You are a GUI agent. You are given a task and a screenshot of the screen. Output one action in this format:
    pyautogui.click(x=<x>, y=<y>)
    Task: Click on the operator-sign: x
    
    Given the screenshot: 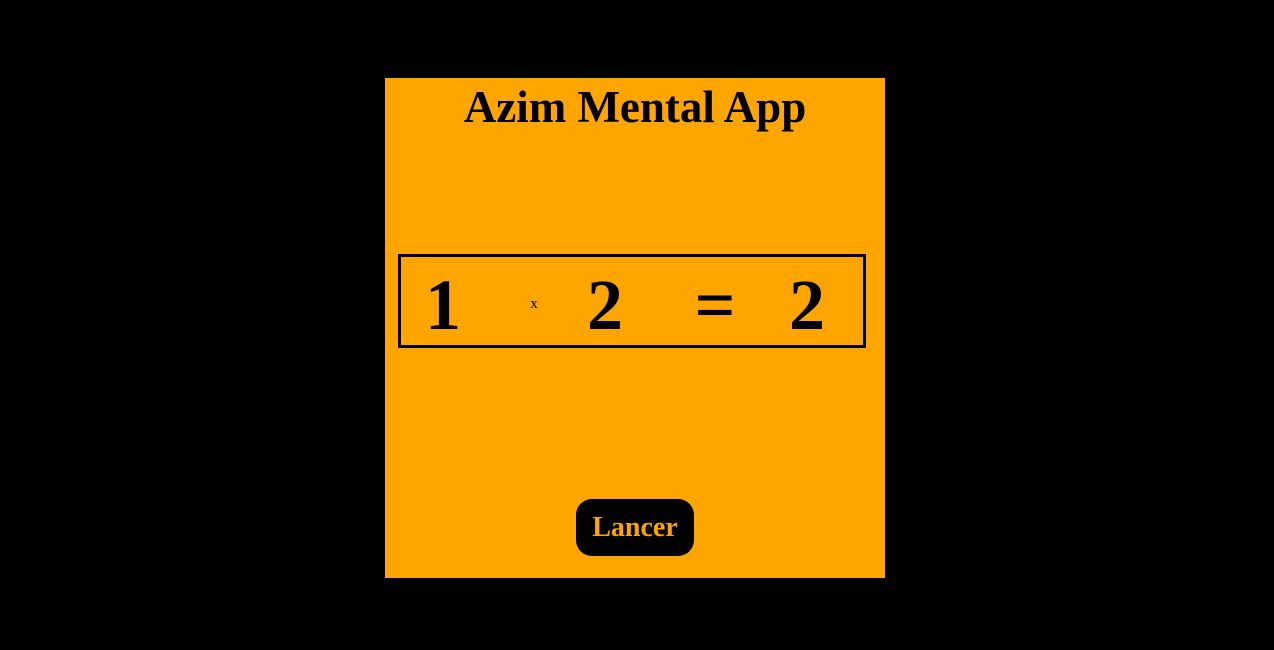 What is the action you would take?
    pyautogui.click(x=534, y=304)
    